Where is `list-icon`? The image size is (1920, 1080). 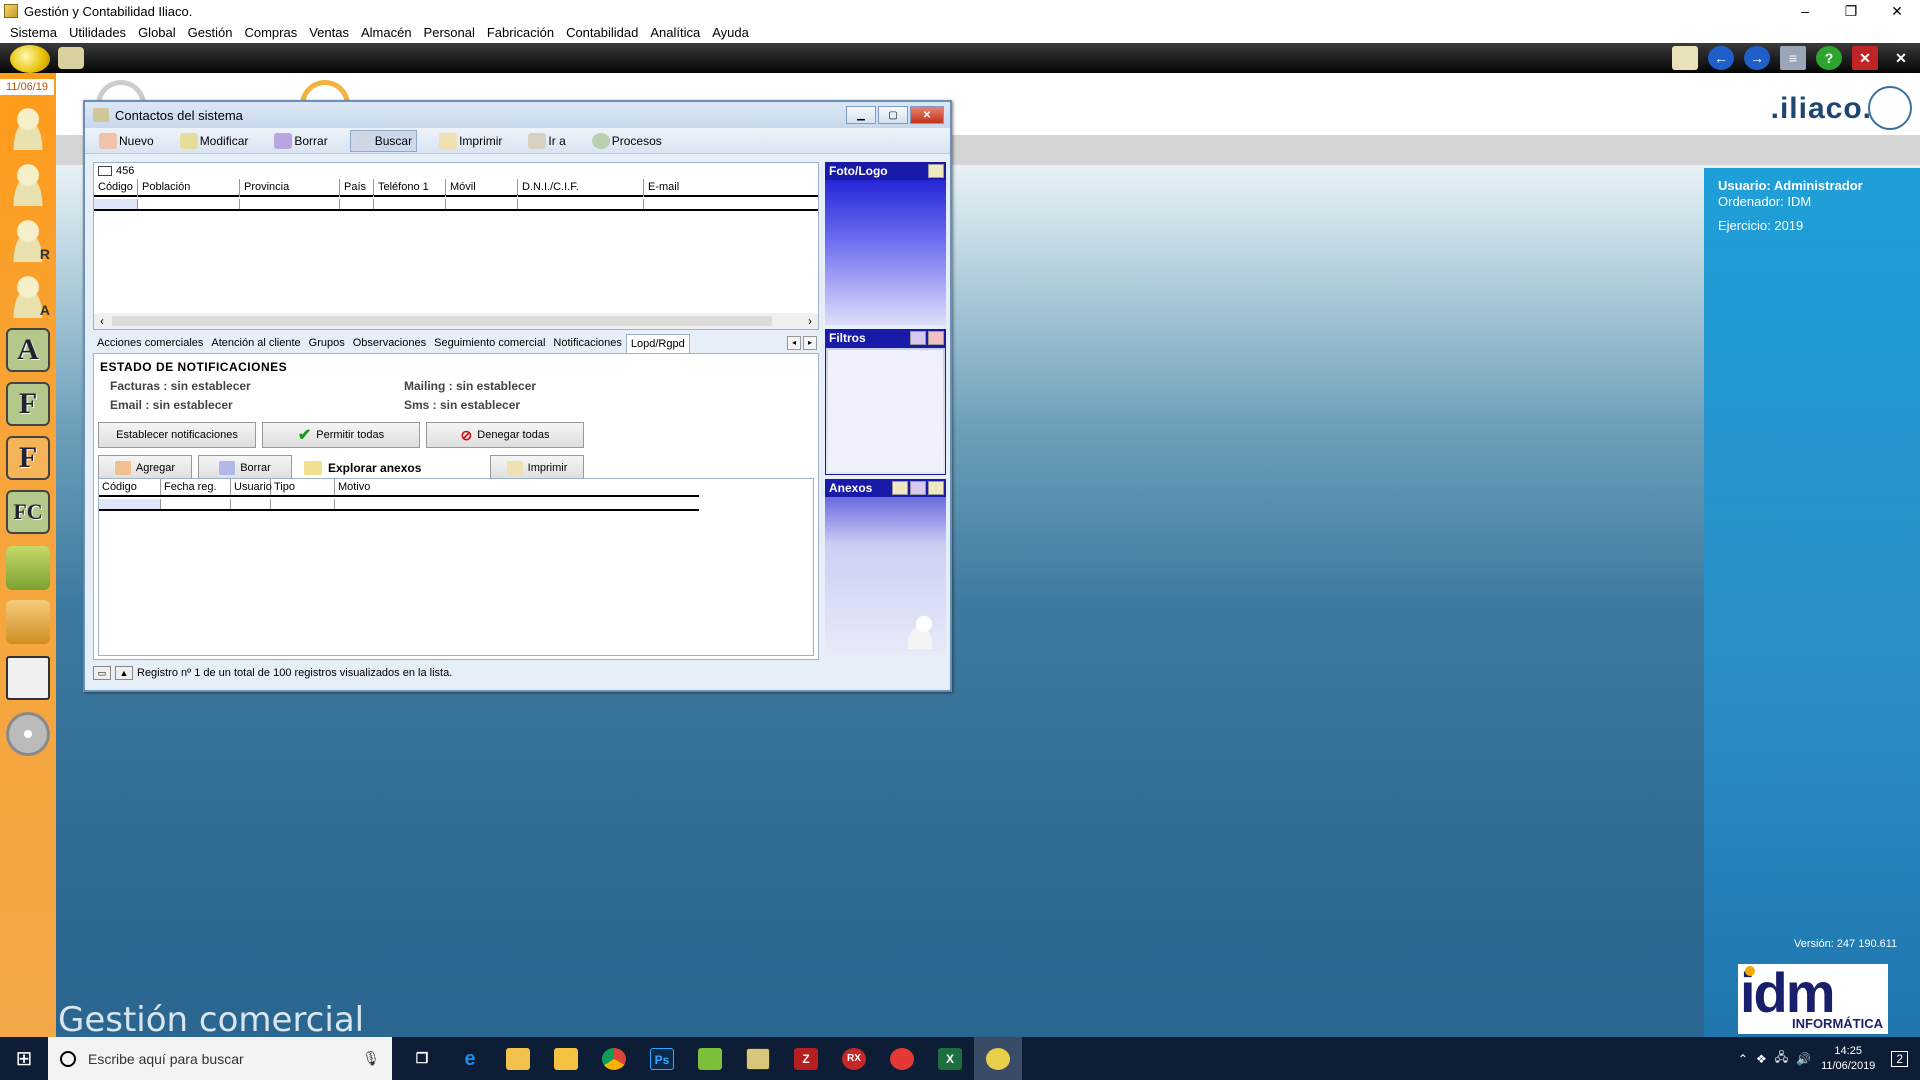 list-icon is located at coordinates (28, 678).